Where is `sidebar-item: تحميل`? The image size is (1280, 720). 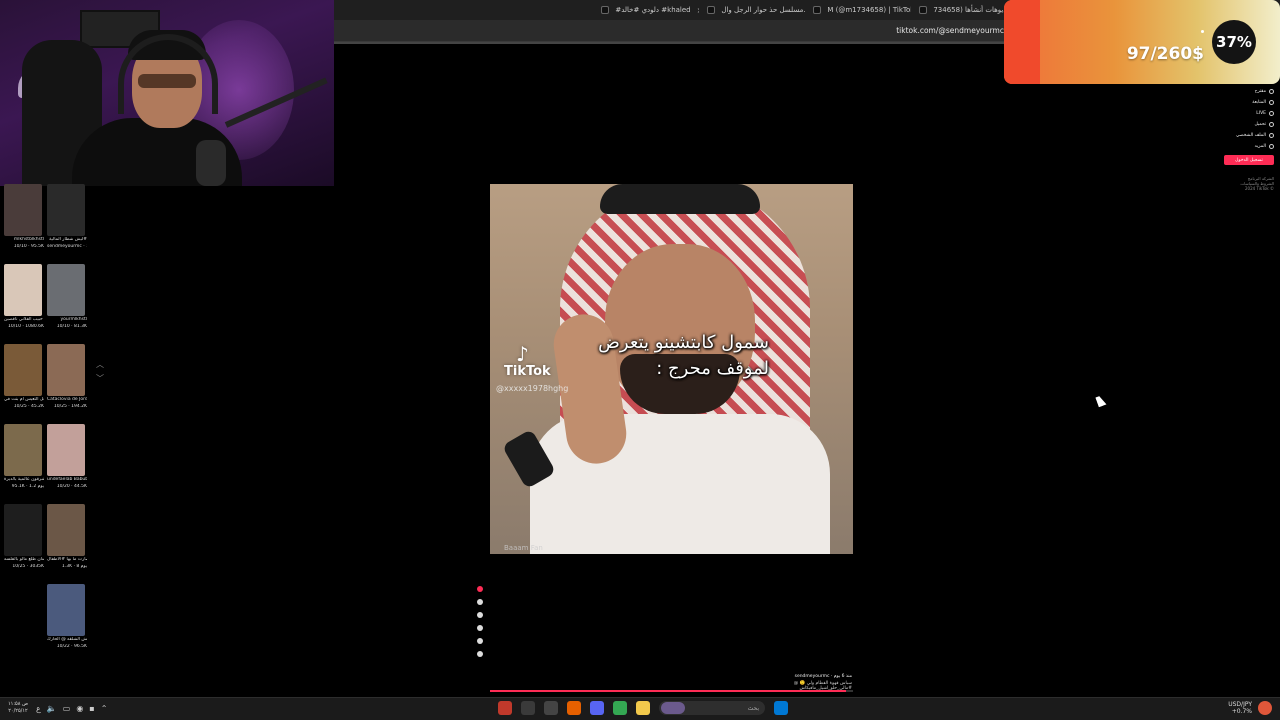
sidebar-item: تحميل is located at coordinates (1244, 124).